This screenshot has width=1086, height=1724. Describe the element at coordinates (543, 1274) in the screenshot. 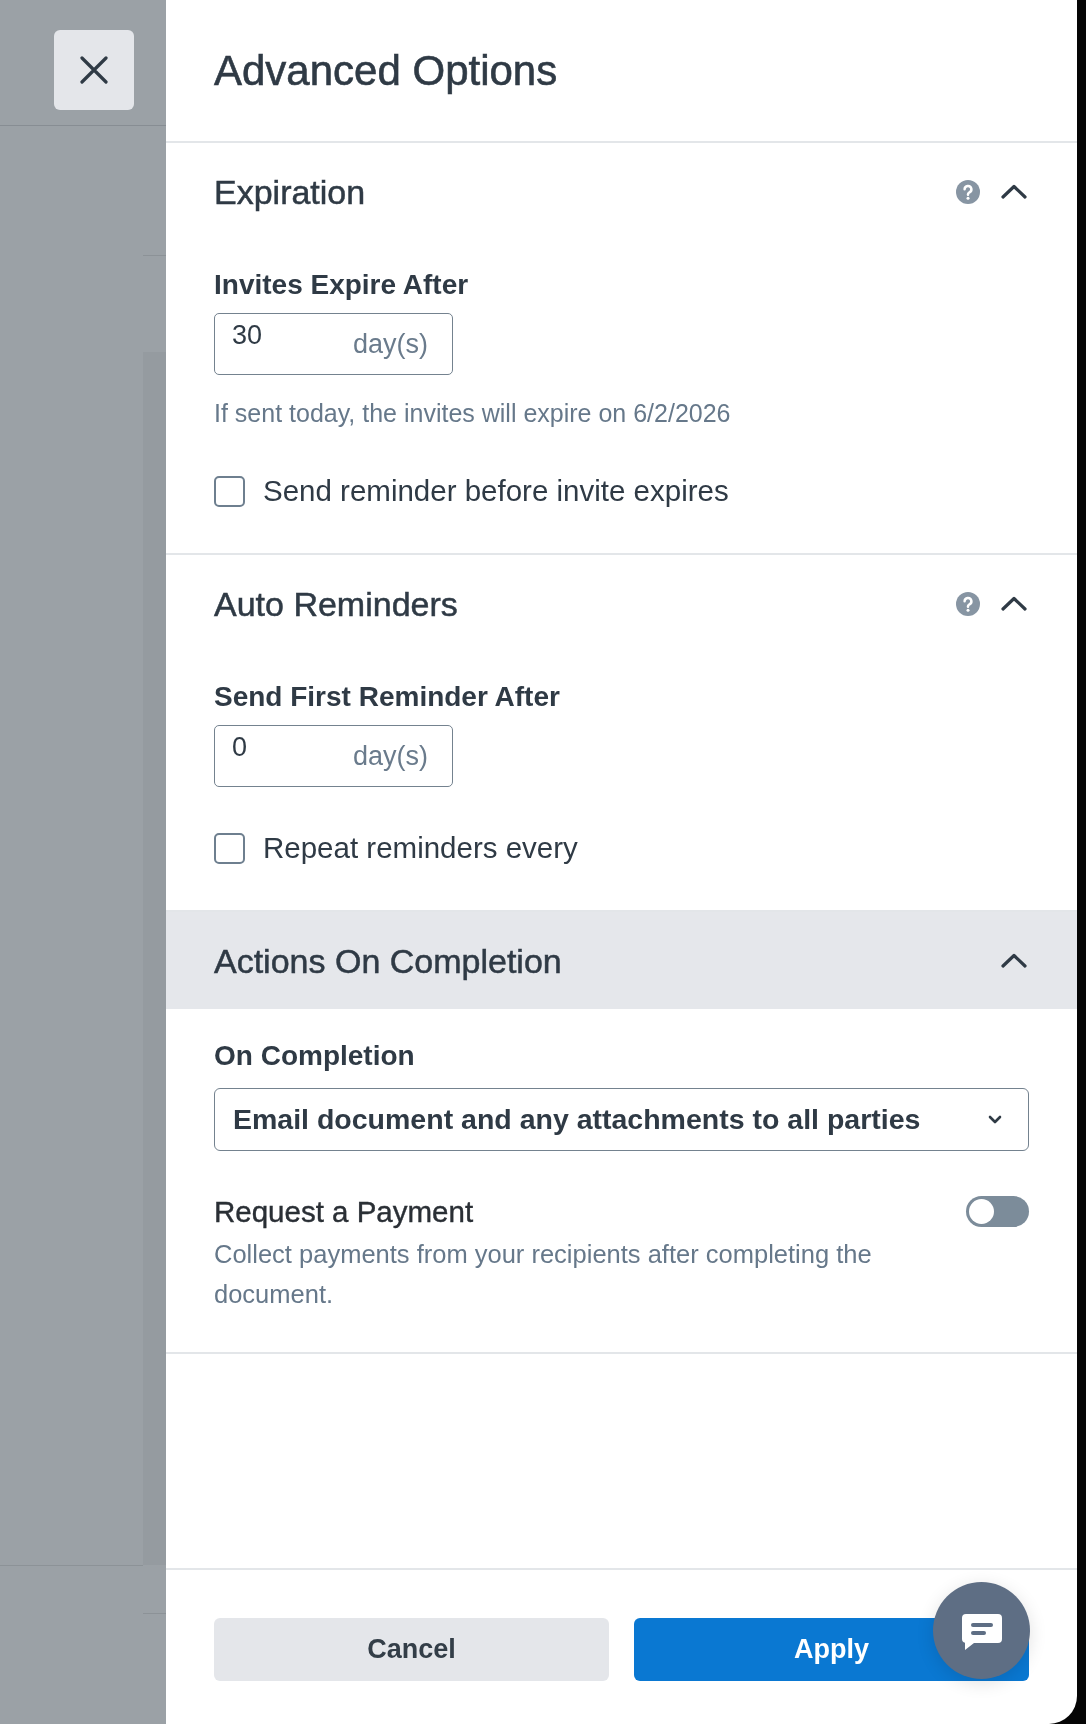

I see `toggle-description: Collect payments from your recipients after completing the document.` at that location.